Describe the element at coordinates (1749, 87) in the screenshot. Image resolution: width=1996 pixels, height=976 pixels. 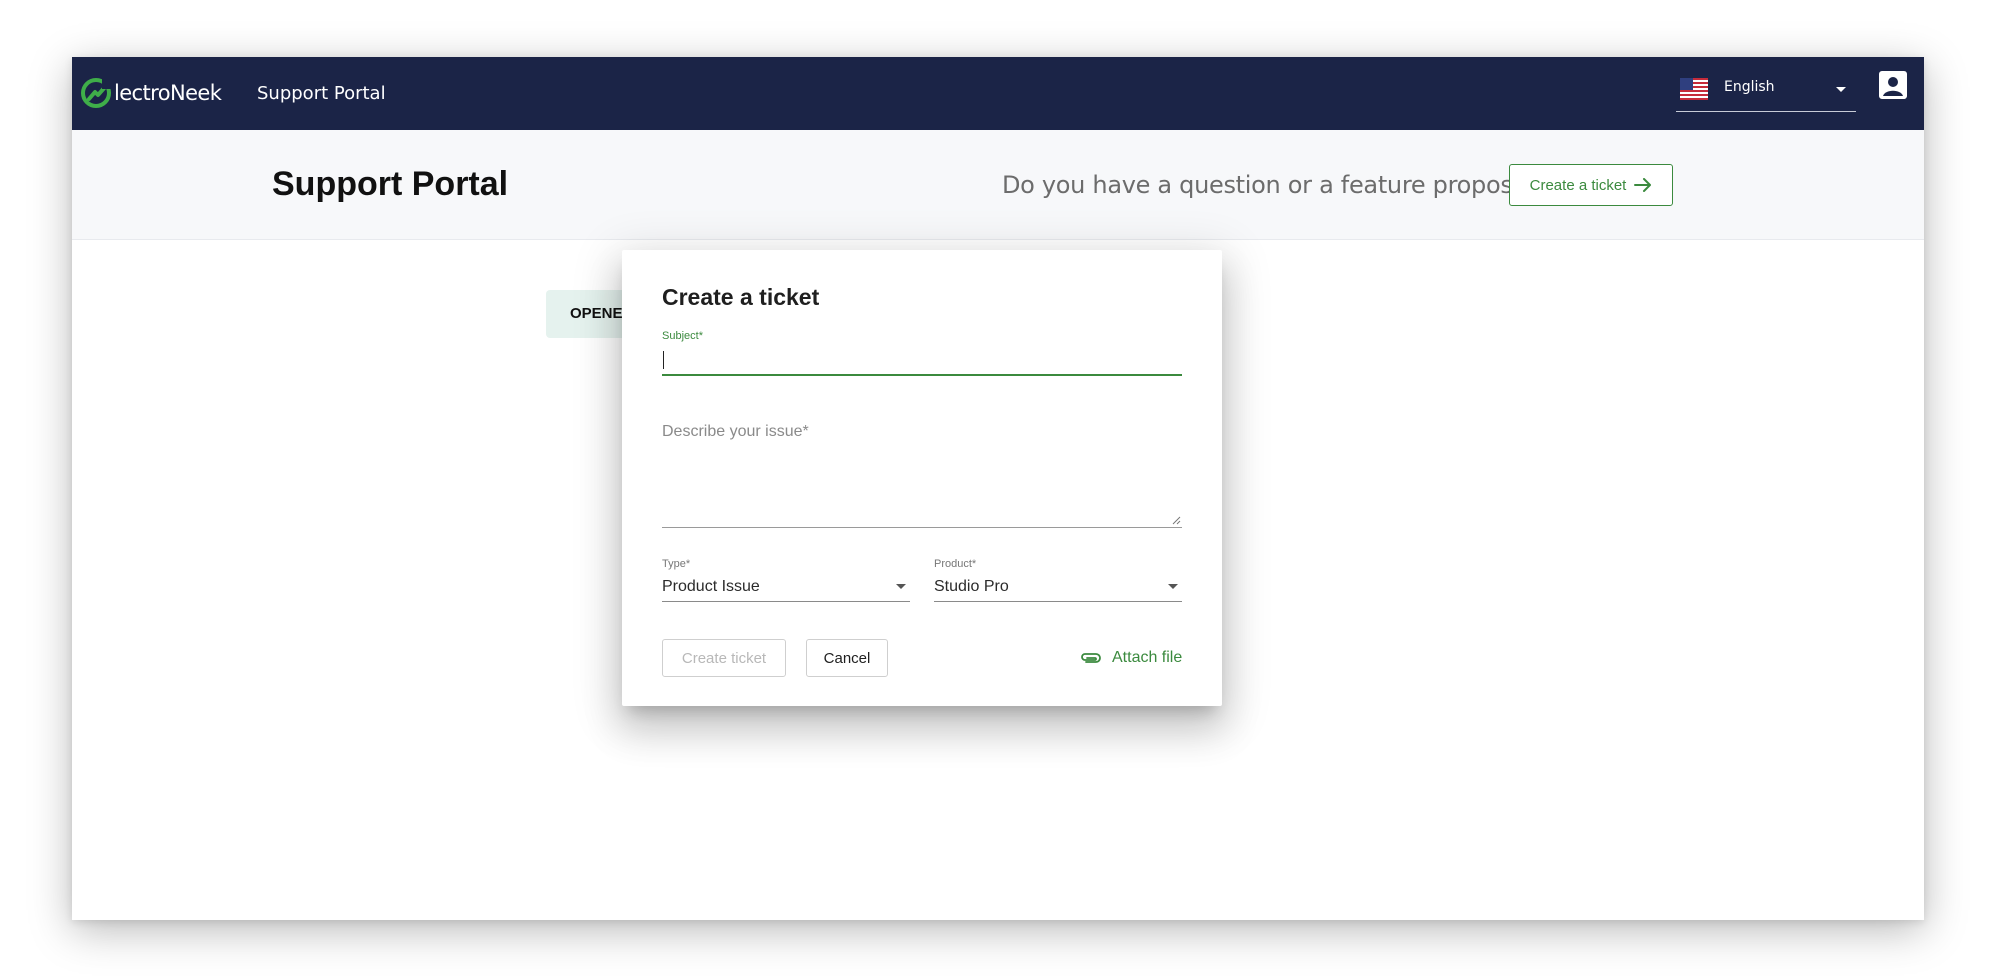
I see `language-label: English` at that location.